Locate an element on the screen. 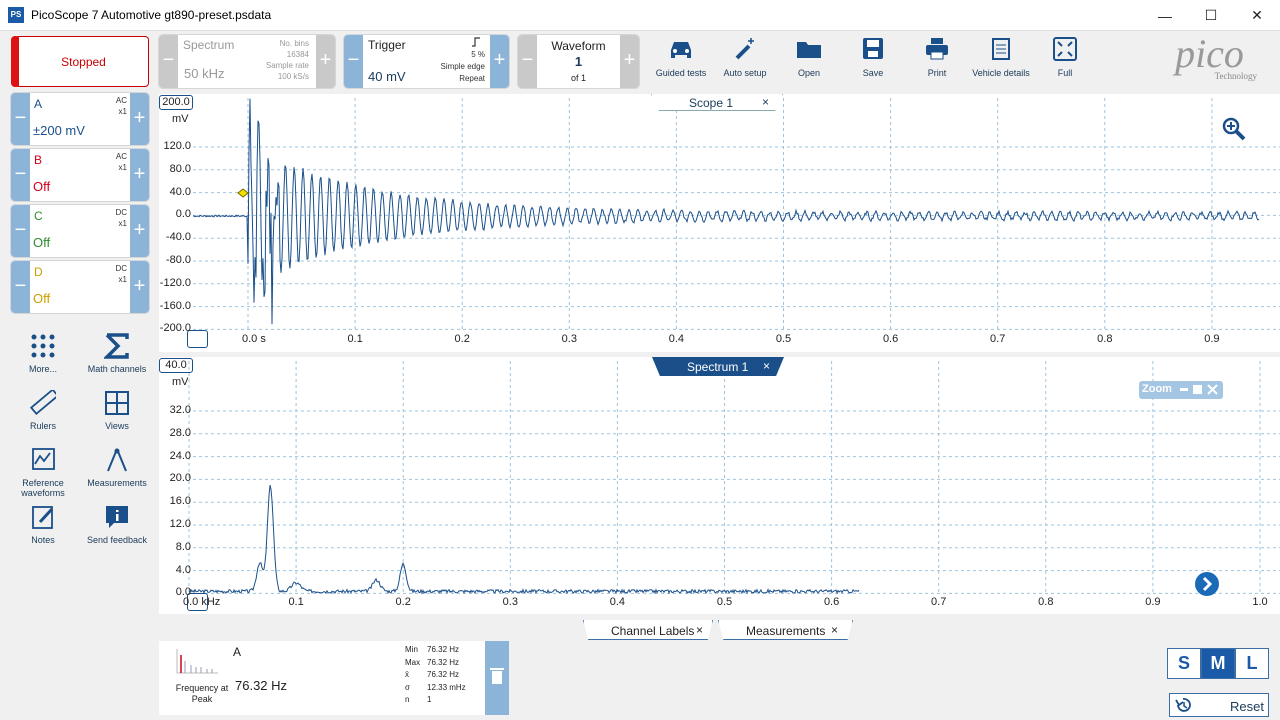 This screenshot has height=720, width=1280. channel-a-panel: − A AC x1 ±200 mV + is located at coordinates (80, 119).